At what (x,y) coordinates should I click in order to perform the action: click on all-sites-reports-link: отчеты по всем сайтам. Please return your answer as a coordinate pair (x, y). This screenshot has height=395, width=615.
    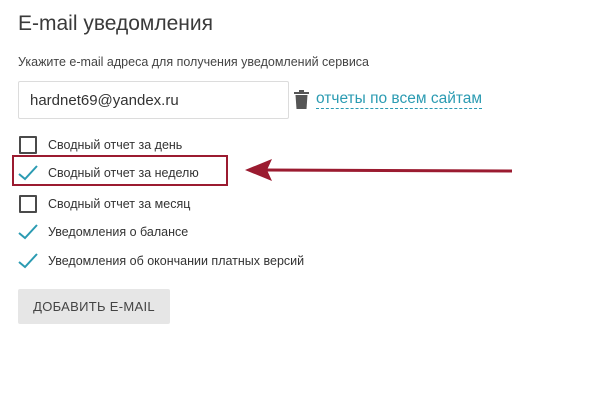
    Looking at the image, I should click on (399, 99).